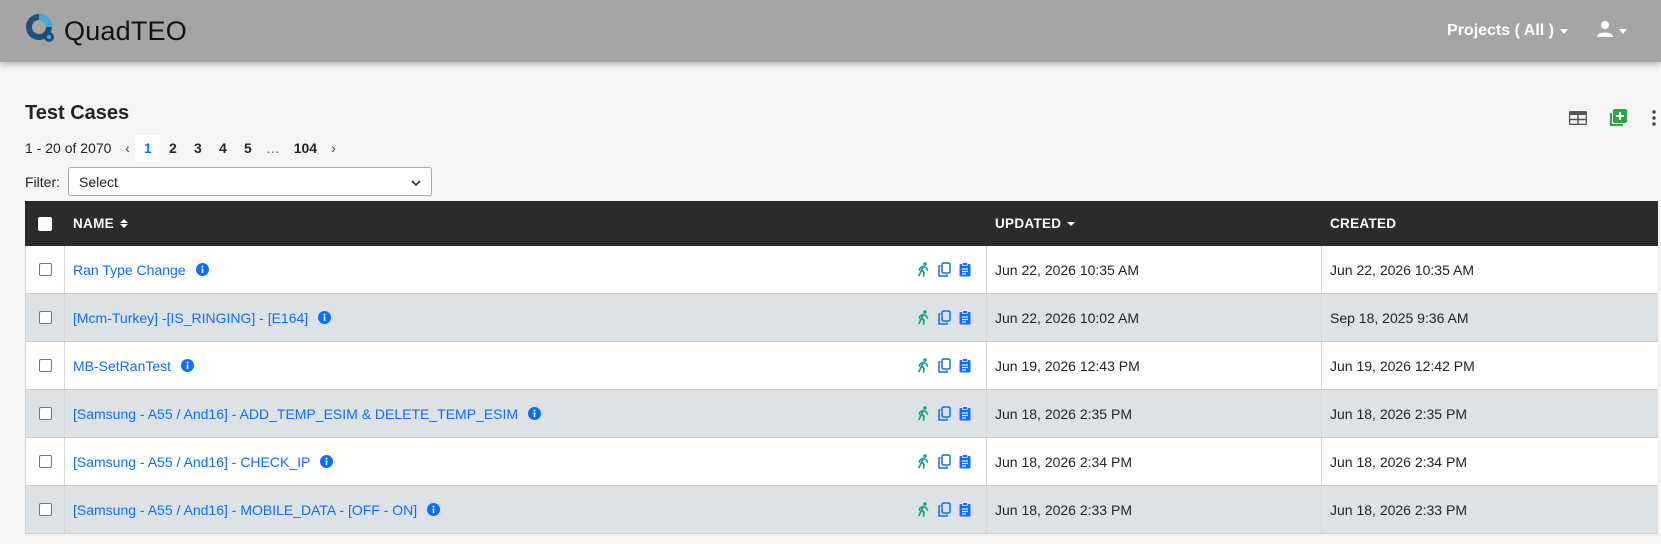 The width and height of the screenshot is (1661, 544). What do you see at coordinates (77, 113) in the screenshot?
I see `page-title: Test Cases` at bounding box center [77, 113].